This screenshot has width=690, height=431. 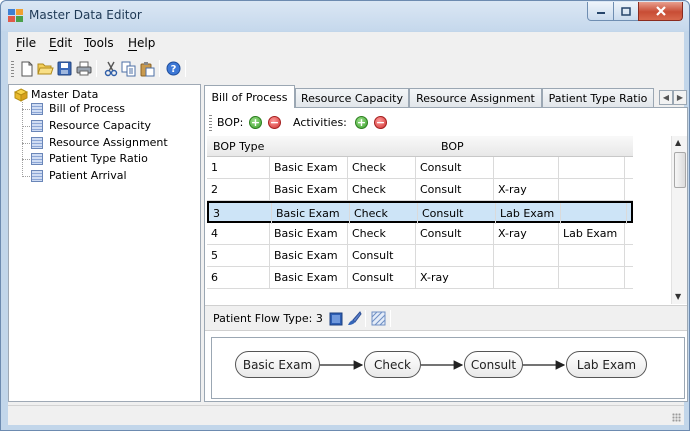 What do you see at coordinates (392, 364) in the screenshot?
I see `flow-node-check: Check` at bounding box center [392, 364].